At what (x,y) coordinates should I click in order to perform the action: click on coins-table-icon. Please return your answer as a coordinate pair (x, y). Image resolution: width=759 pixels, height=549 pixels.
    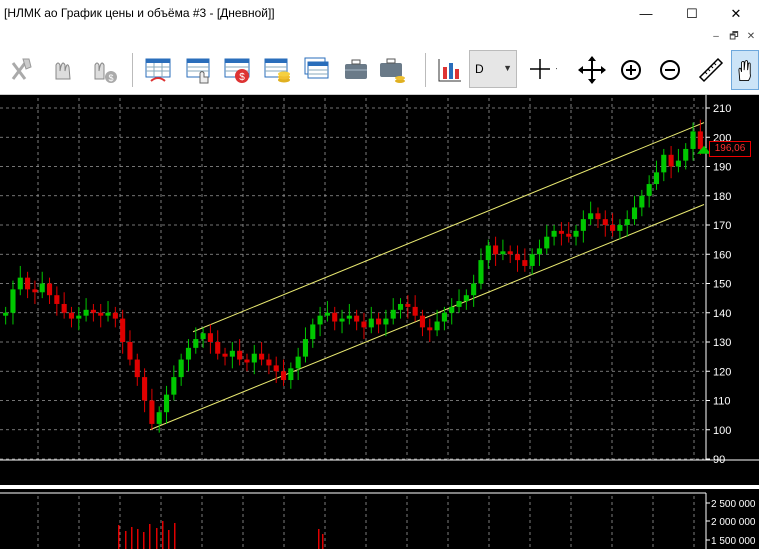
    Looking at the image, I should click on (317, 70).